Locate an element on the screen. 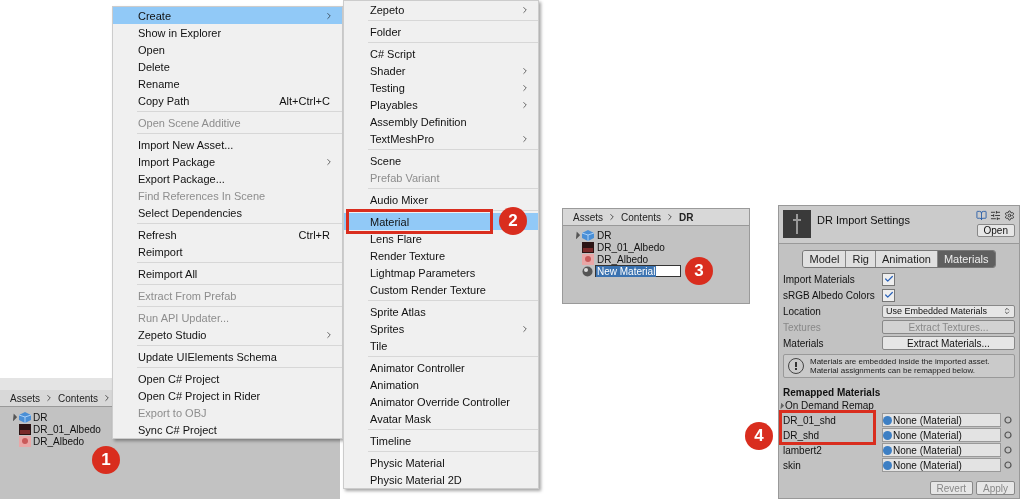 The image size is (1020, 499). menu-item: Render Texture is located at coordinates (441, 255).